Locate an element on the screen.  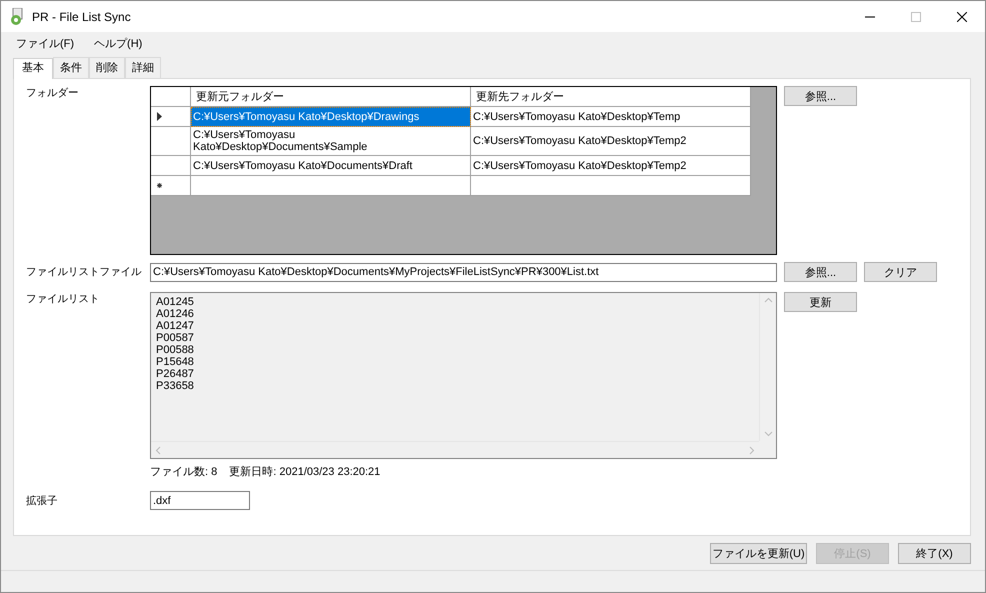
scroll-right-icon is located at coordinates (752, 450).